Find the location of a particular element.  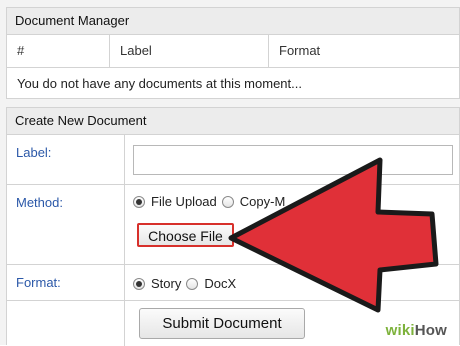

column-header-format: Format is located at coordinates (364, 51).